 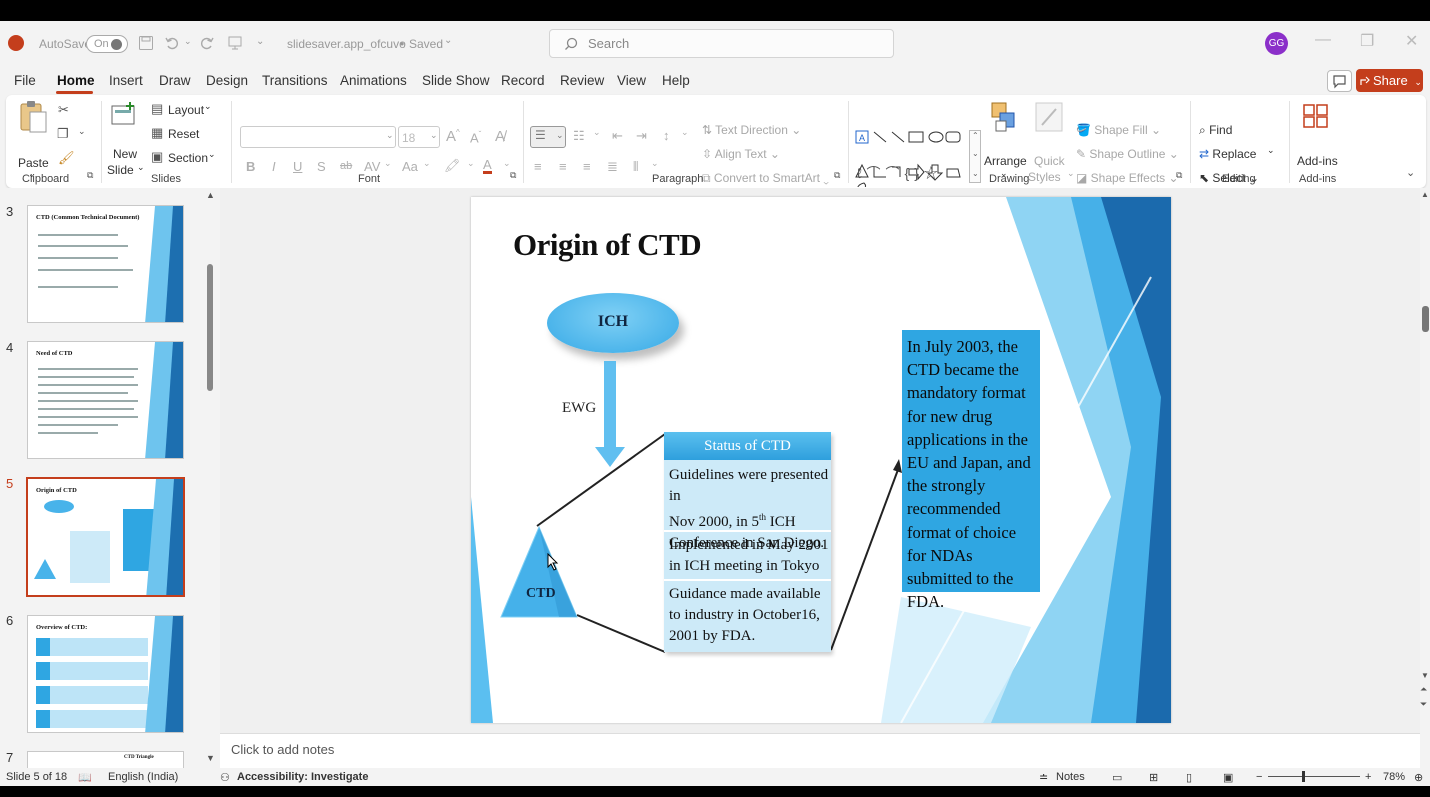 What do you see at coordinates (513, 175) in the screenshot?
I see `font-launcher-icon: ⧉` at bounding box center [513, 175].